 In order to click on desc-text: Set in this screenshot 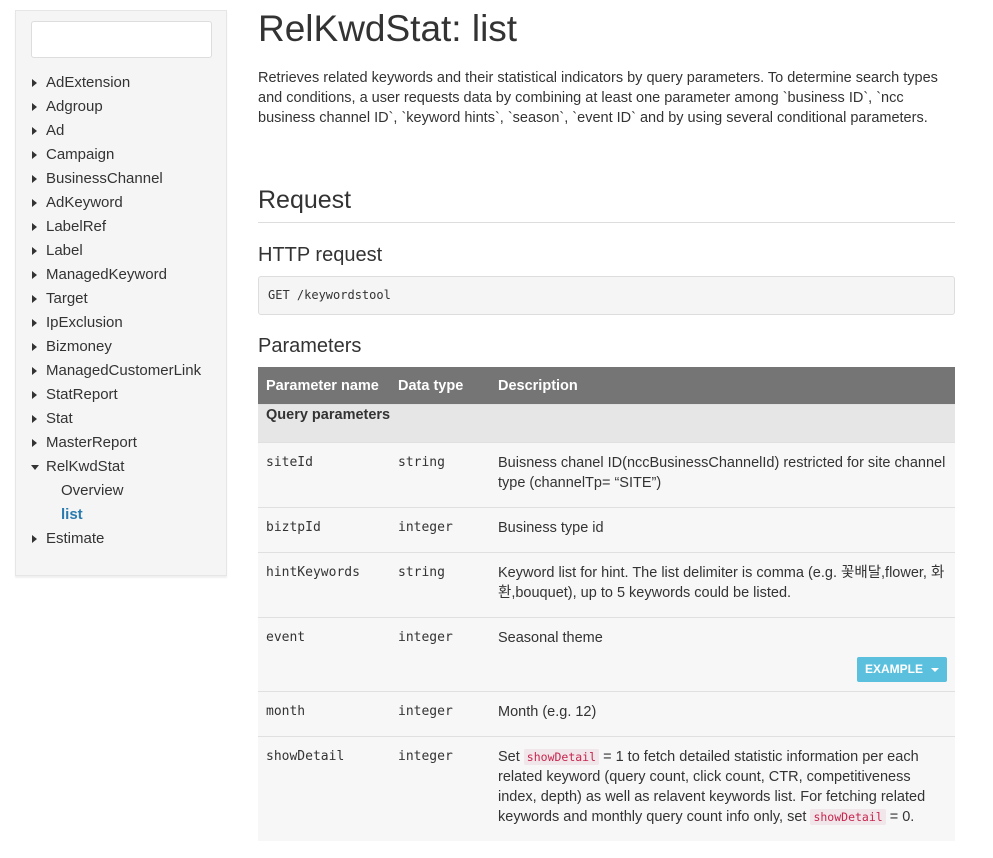, I will do `click(511, 757)`.